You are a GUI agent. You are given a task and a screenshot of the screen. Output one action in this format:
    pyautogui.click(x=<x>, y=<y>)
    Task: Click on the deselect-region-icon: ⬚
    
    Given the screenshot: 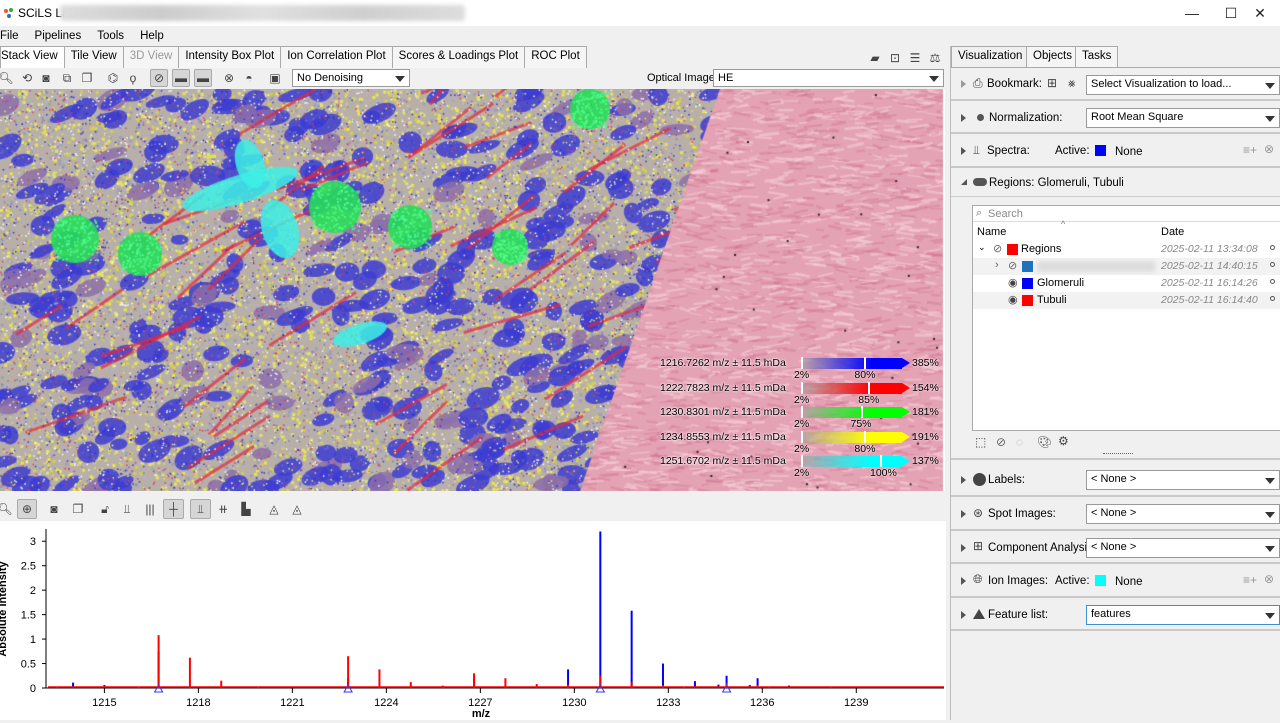 What is the action you would take?
    pyautogui.click(x=980, y=442)
    